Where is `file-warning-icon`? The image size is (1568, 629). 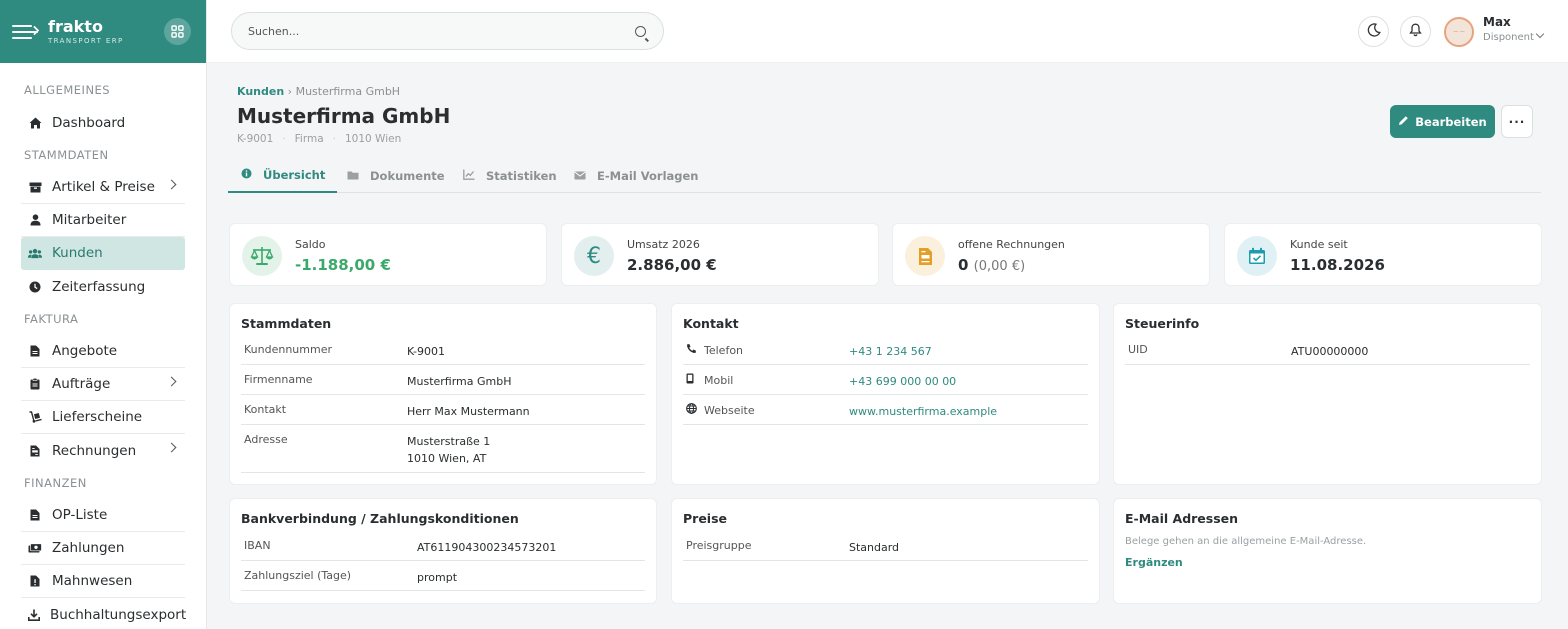
file-warning-icon is located at coordinates (35, 581).